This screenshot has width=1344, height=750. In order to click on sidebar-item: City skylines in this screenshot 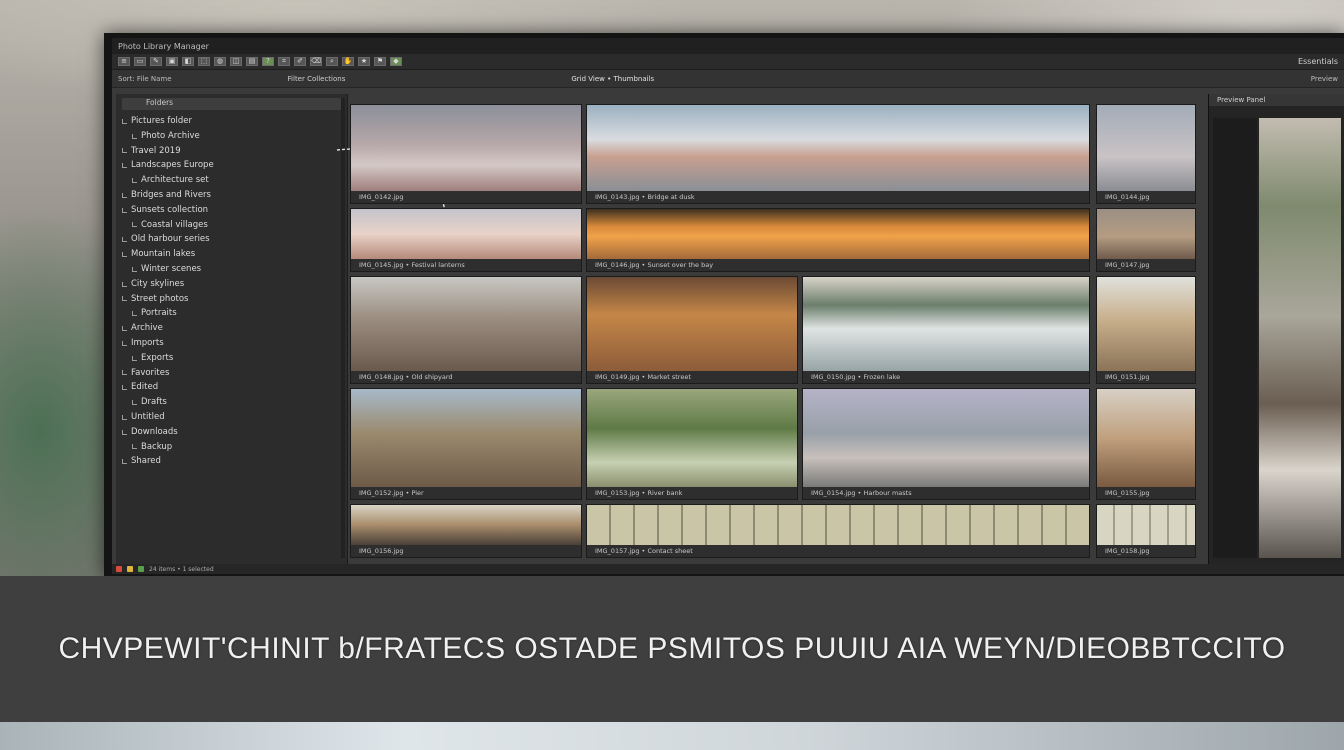, I will do `click(231, 284)`.